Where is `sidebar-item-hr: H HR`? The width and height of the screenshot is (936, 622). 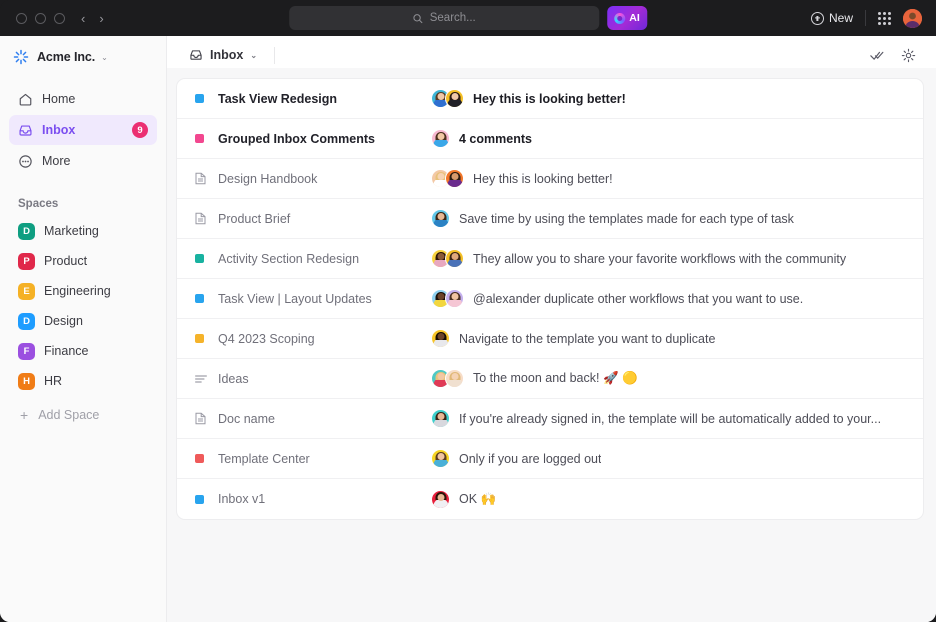 sidebar-item-hr: H HR is located at coordinates (83, 381).